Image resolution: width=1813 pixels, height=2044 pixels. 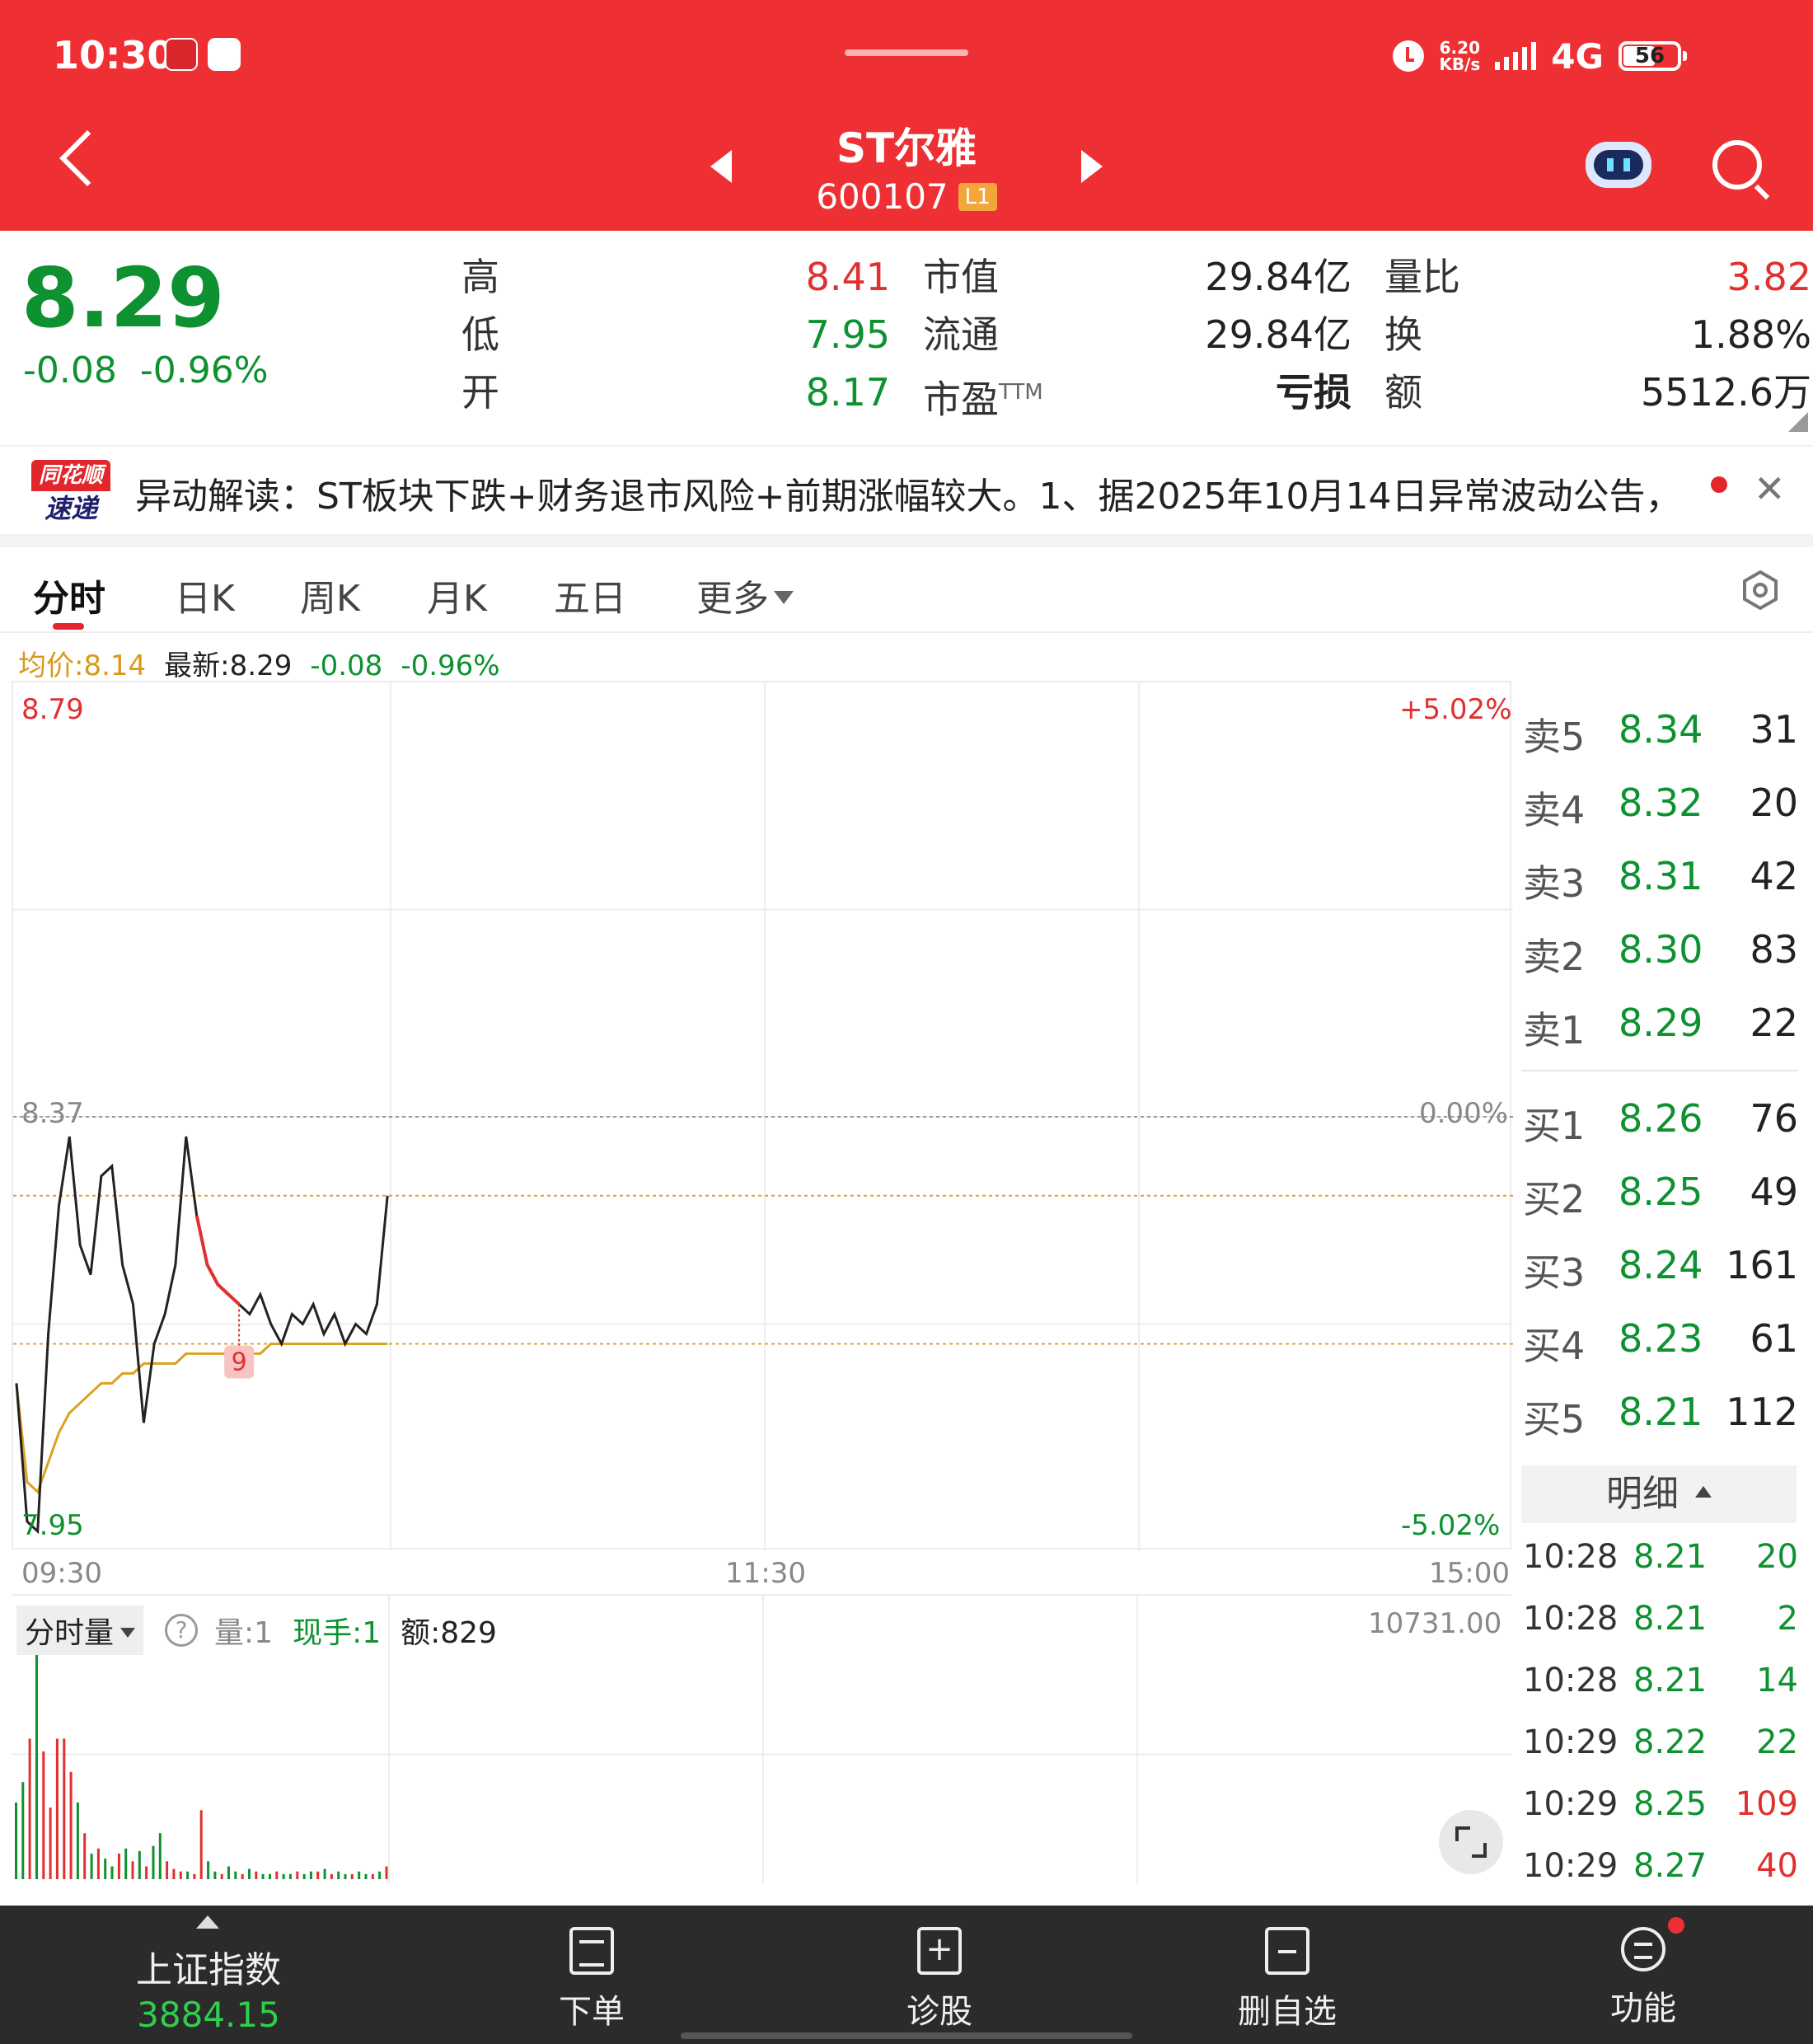 I want to click on y-prev-close-label: 8.37, so click(x=53, y=1113).